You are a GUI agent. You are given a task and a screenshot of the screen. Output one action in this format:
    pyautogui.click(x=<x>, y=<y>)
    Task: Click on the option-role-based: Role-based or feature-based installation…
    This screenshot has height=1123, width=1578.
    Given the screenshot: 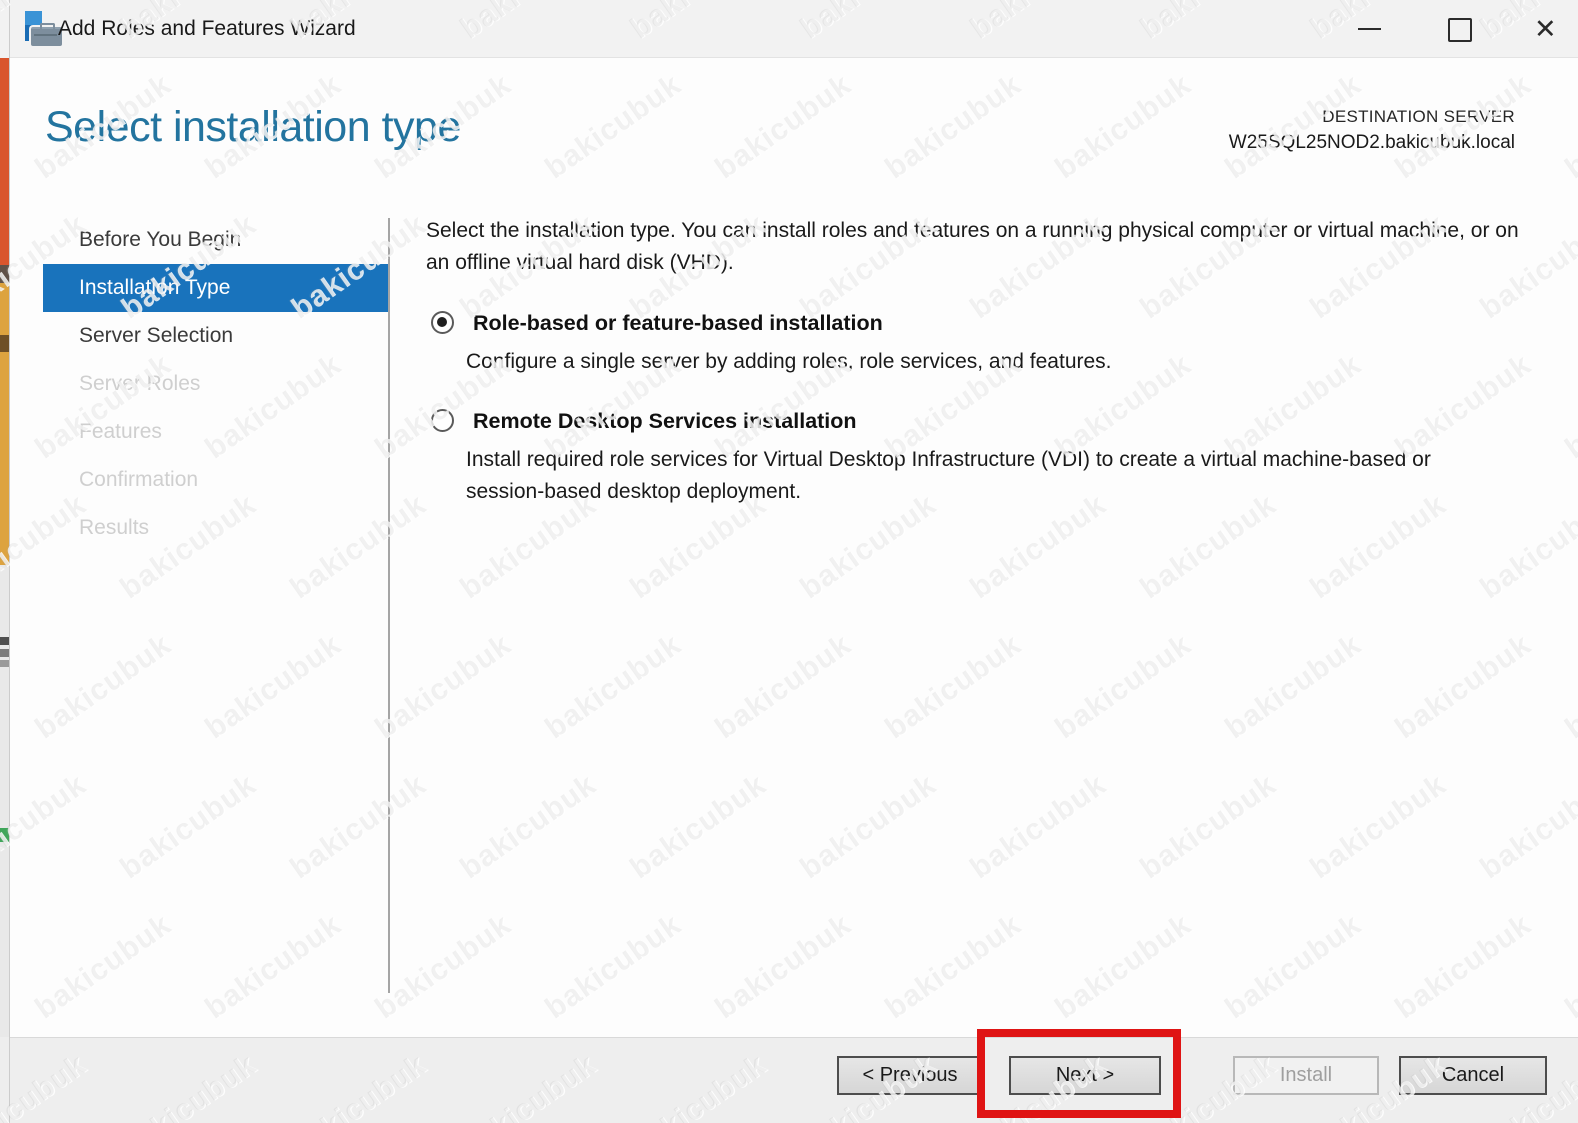 What is the action you would take?
    pyautogui.click(x=978, y=344)
    